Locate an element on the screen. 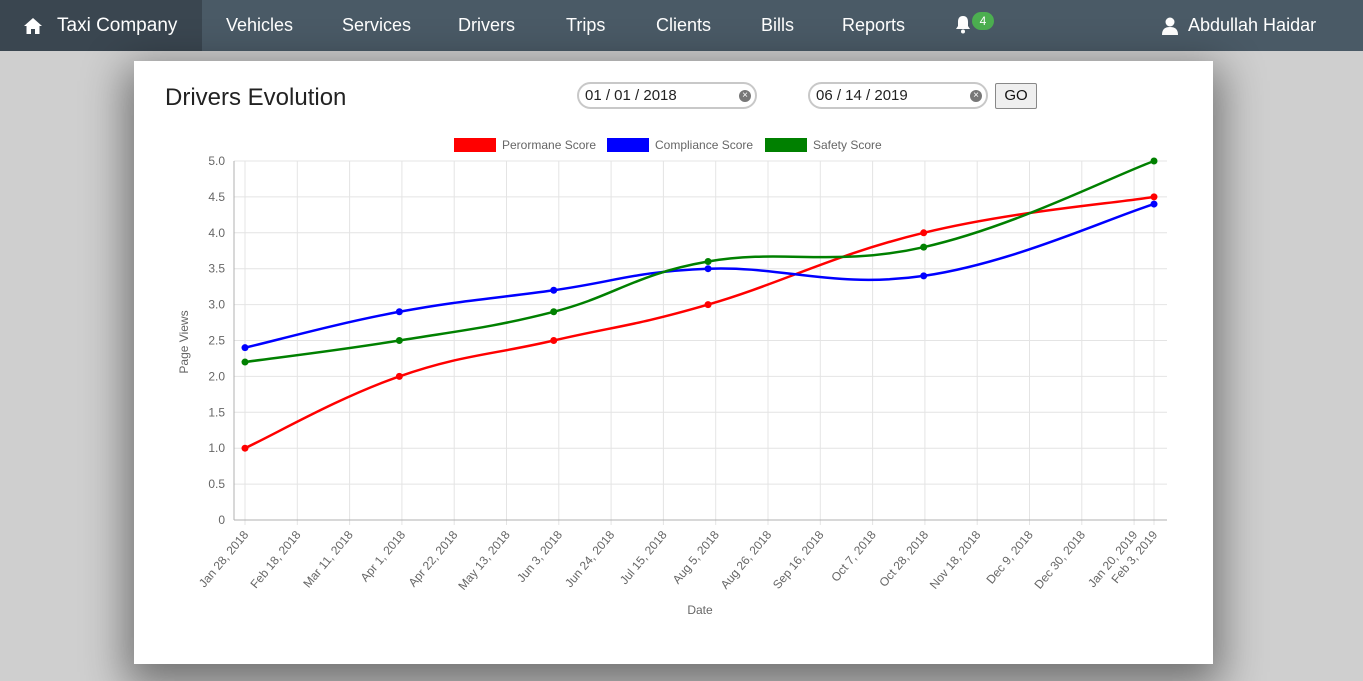  x-tick-label: Aug 26, 2018 is located at coordinates (746, 560).